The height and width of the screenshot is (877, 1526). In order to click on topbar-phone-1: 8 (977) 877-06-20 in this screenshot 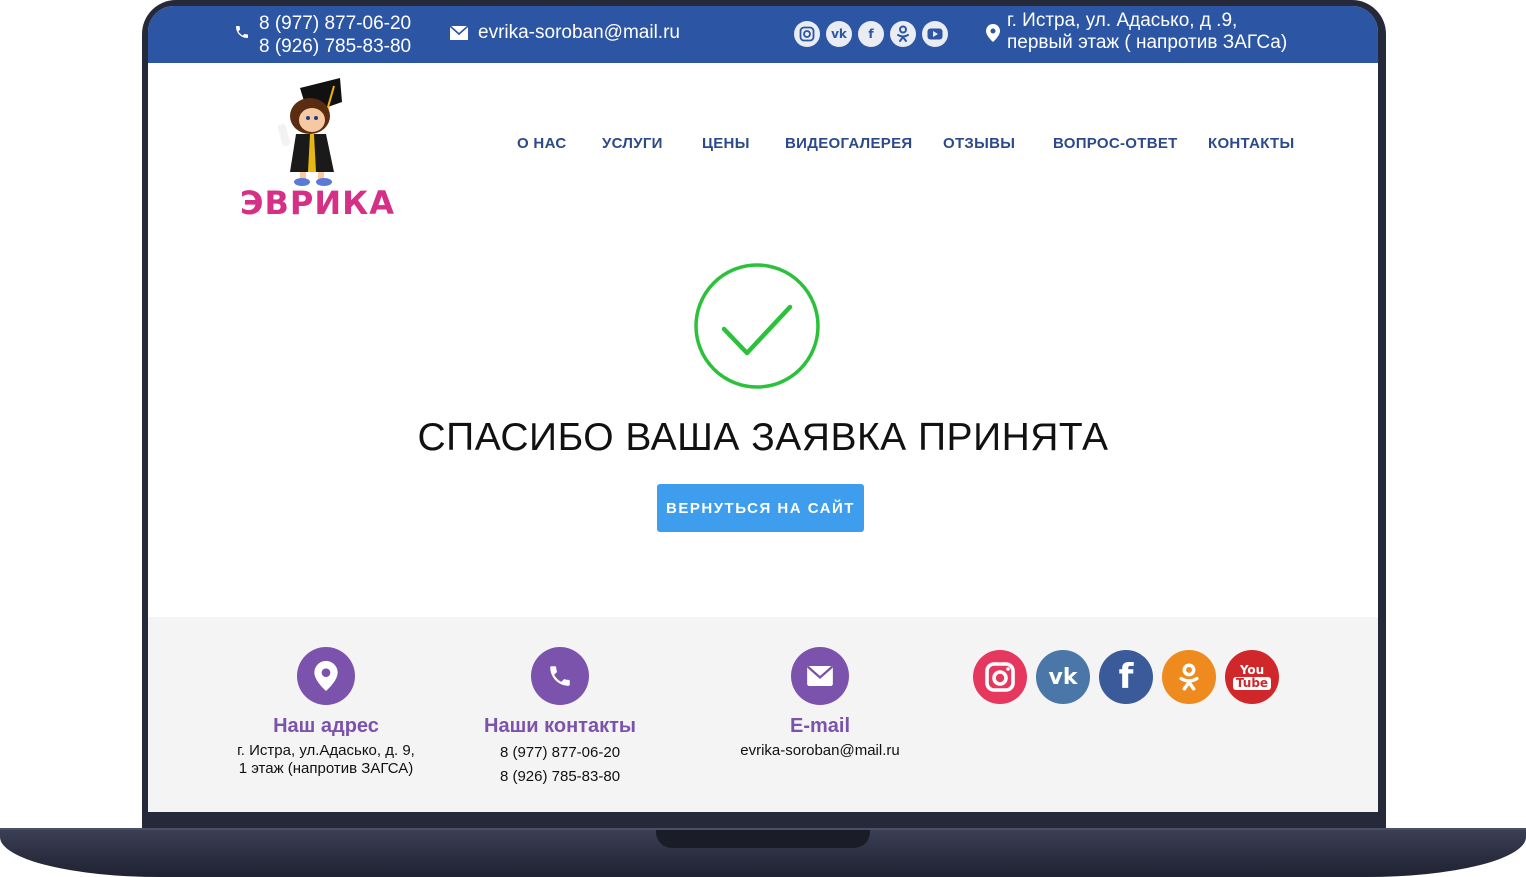, I will do `click(335, 23)`.